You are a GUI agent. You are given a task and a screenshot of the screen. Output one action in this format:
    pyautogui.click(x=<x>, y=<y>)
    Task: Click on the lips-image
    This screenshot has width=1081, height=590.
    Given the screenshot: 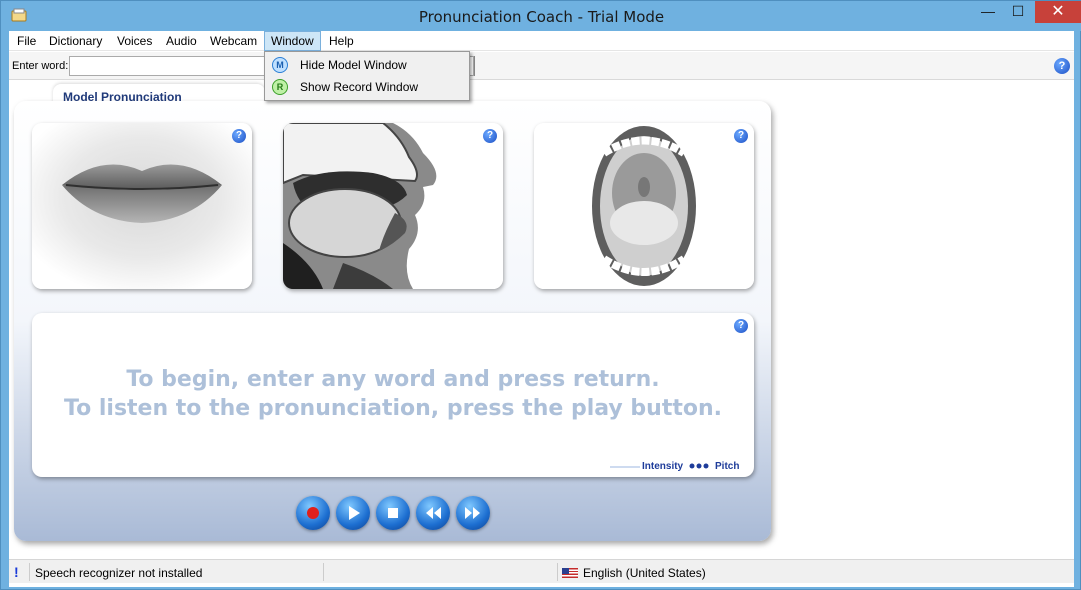 What is the action you would take?
    pyautogui.click(x=142, y=206)
    